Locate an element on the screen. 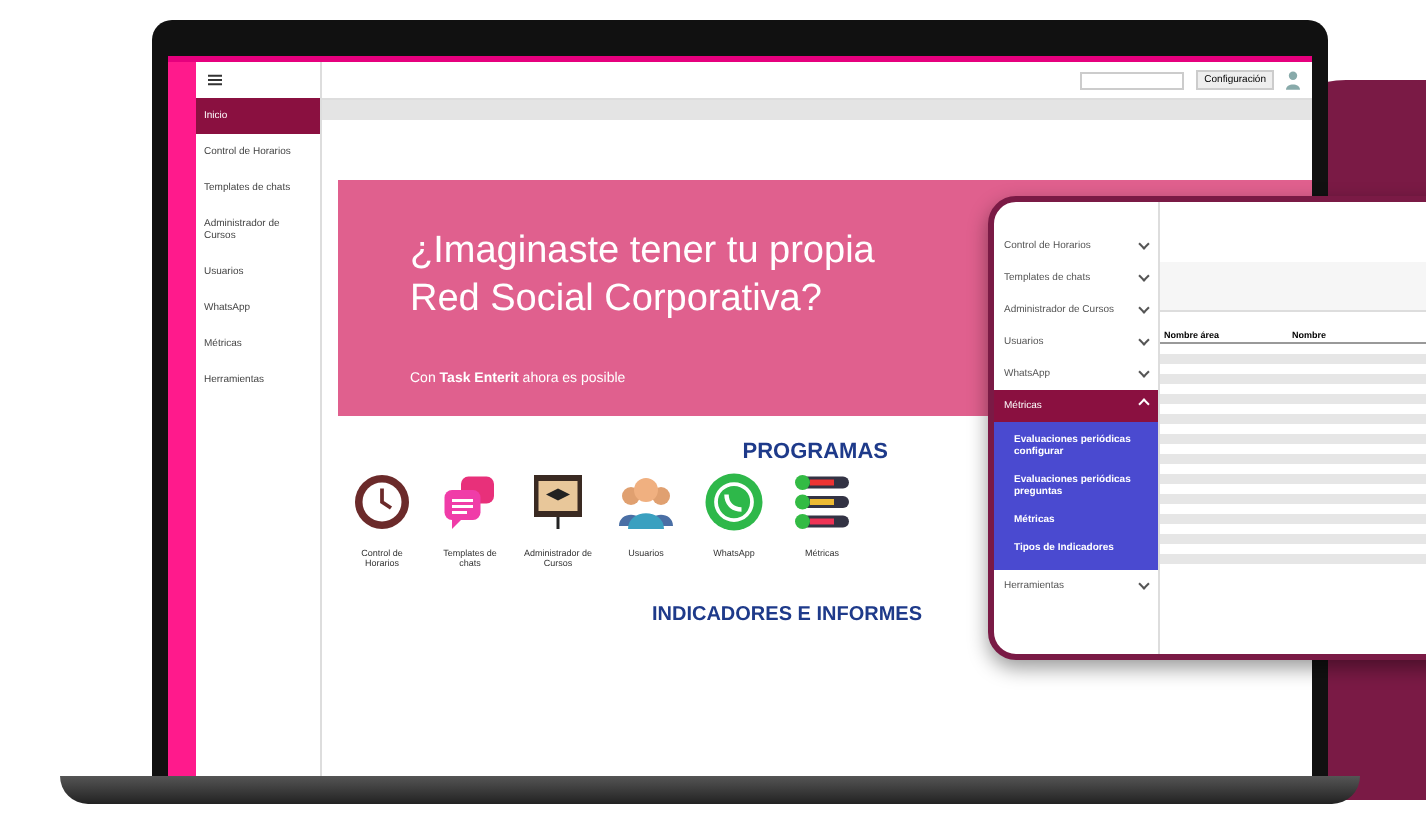 This screenshot has height=828, width=1426. section-heading: INDICADORES E INFORMES is located at coordinates (786, 615).